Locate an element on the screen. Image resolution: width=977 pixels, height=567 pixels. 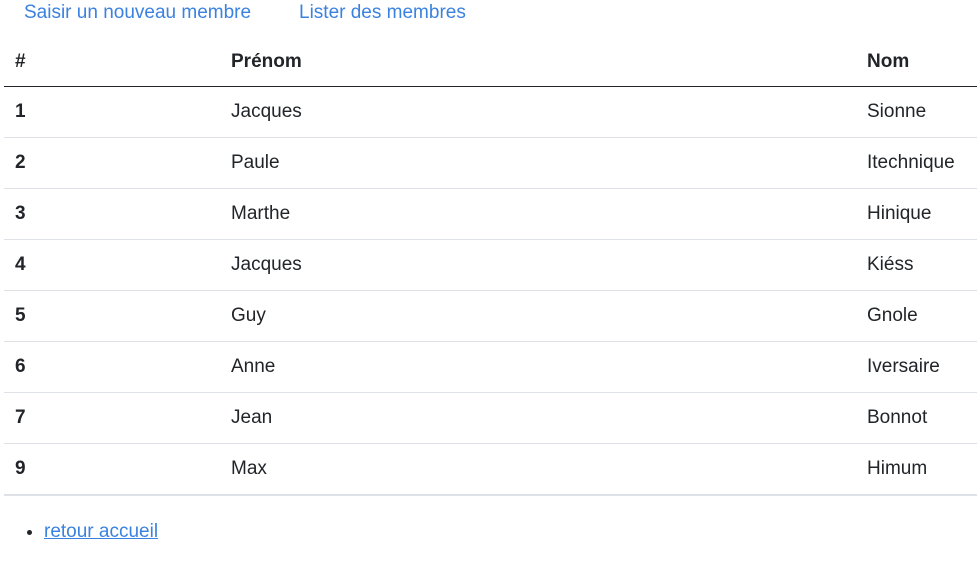
cell-nom: Iversaire is located at coordinates (916, 367).